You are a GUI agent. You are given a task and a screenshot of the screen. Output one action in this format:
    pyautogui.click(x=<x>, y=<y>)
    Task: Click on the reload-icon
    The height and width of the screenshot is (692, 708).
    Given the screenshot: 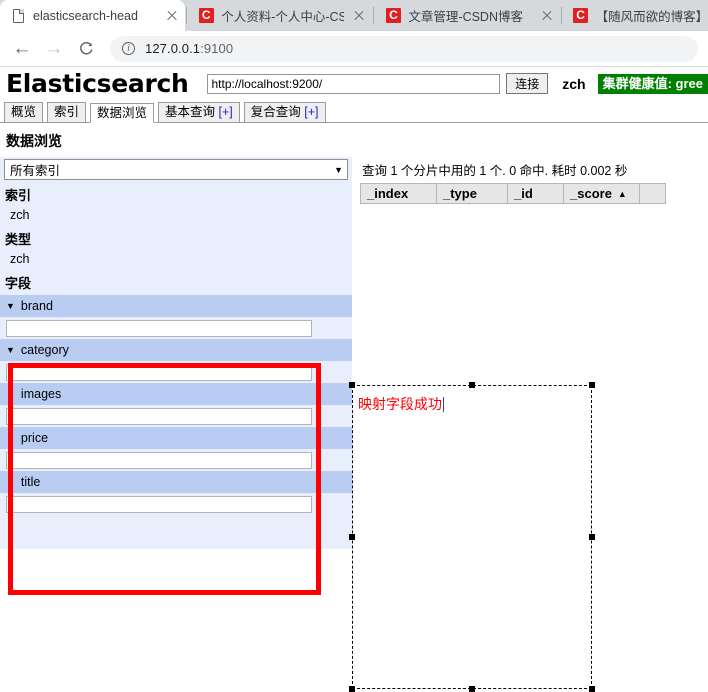 What is the action you would take?
    pyautogui.click(x=86, y=49)
    